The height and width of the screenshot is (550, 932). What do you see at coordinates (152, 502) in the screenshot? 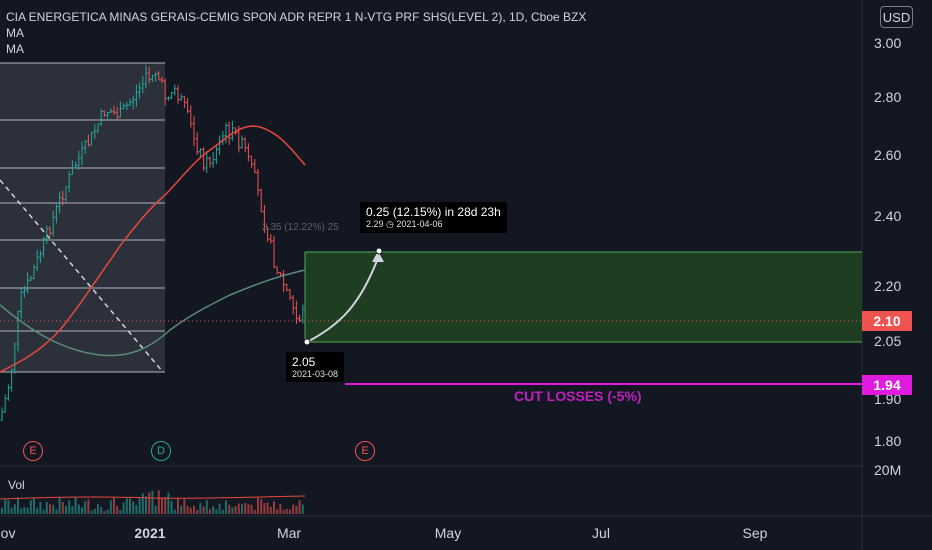
I see `volume-bars` at bounding box center [152, 502].